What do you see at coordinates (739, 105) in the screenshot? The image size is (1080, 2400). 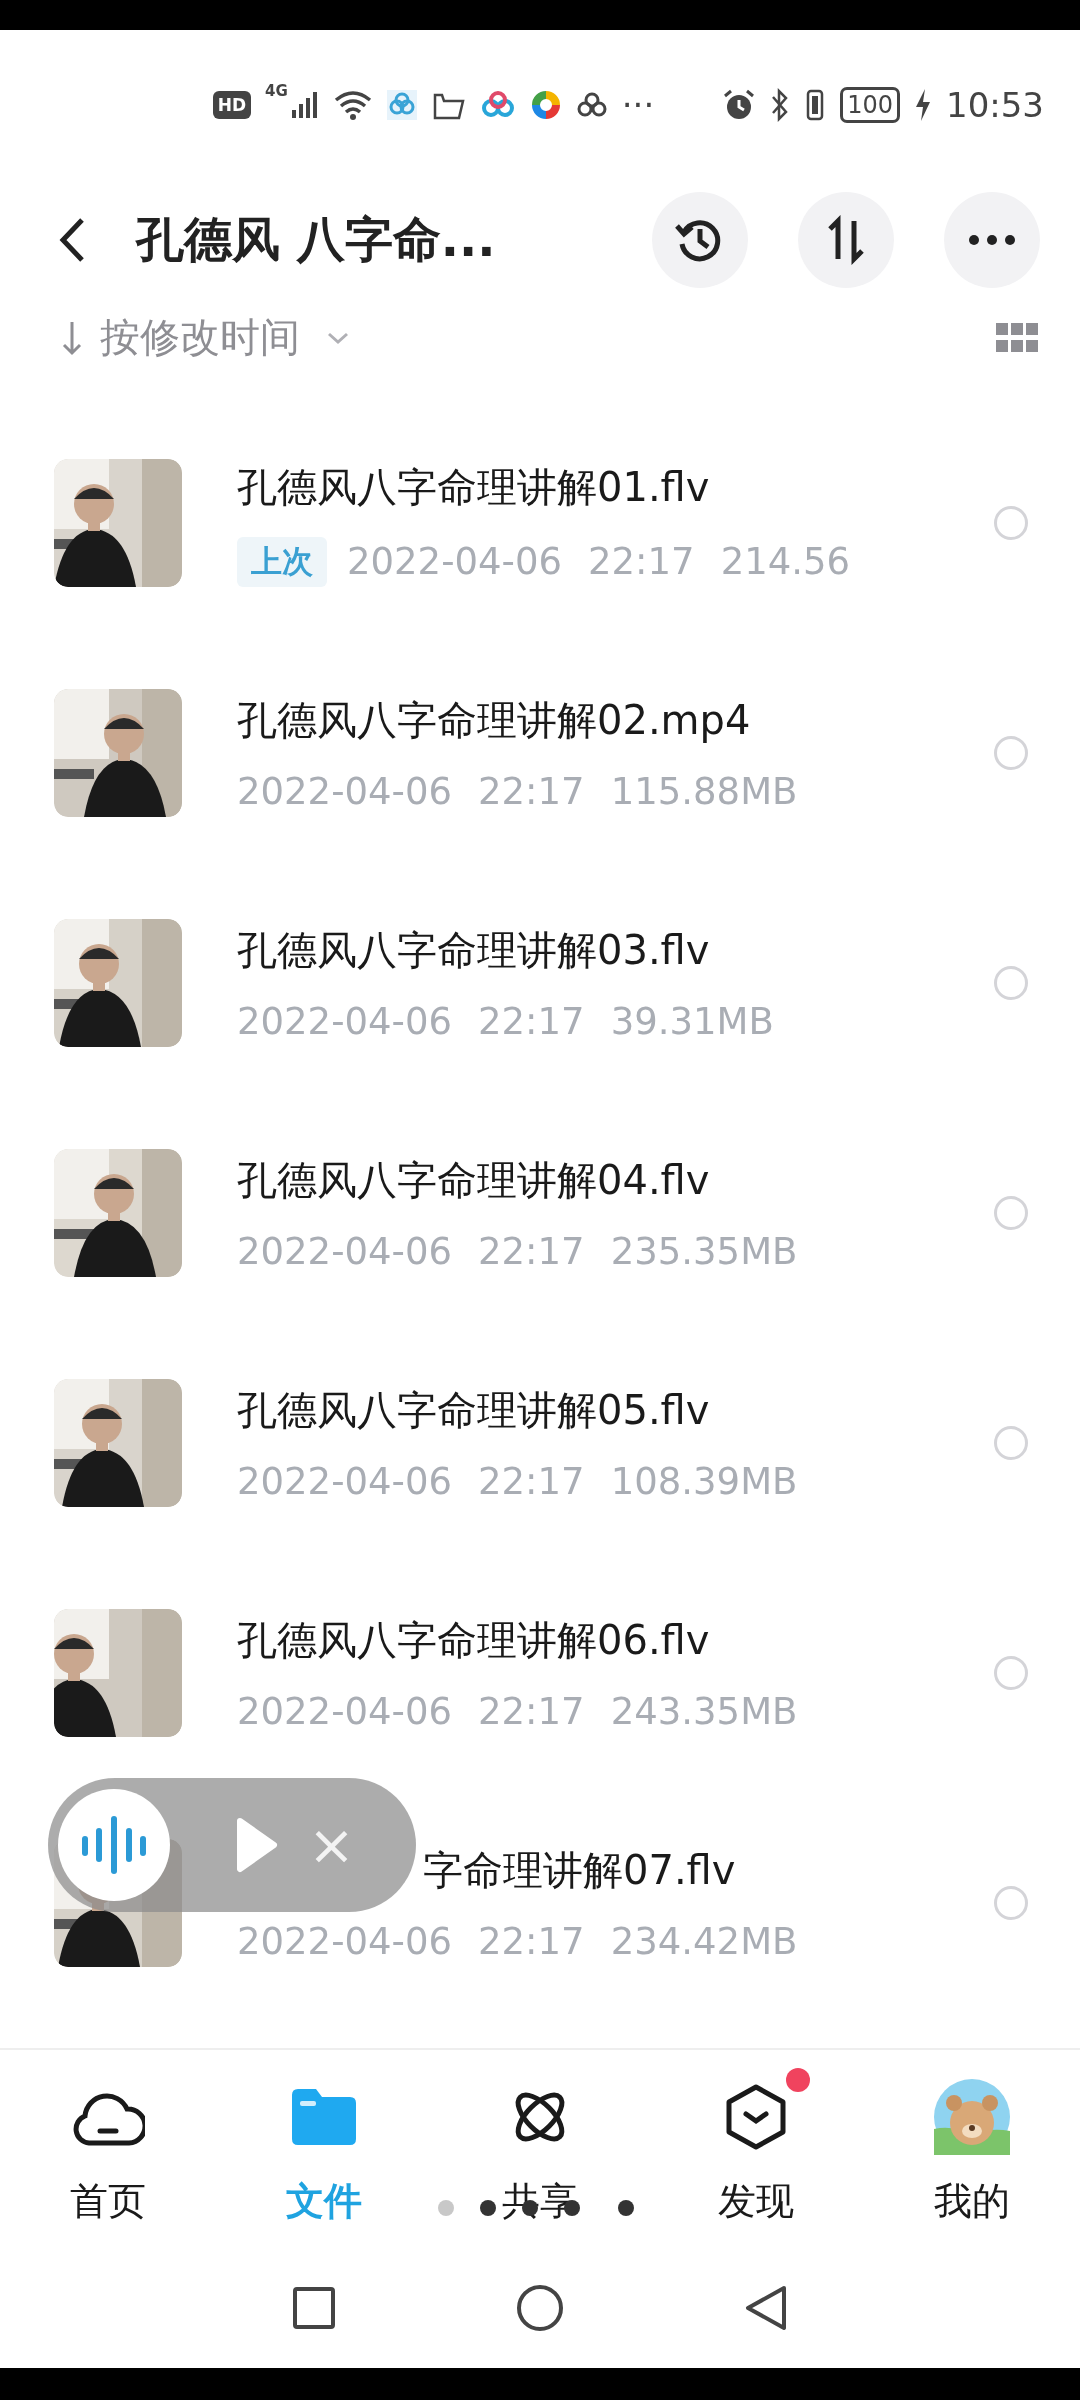 I see `alarm-icon` at bounding box center [739, 105].